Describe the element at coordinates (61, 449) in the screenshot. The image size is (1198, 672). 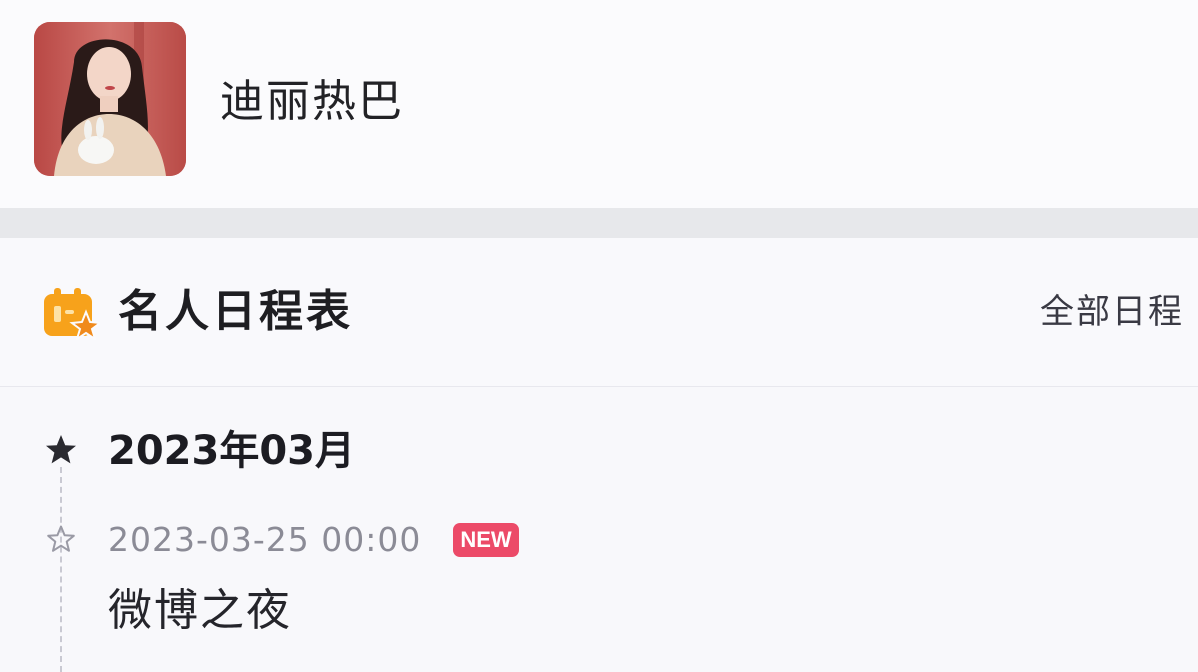
I see `filled-star-icon` at that location.